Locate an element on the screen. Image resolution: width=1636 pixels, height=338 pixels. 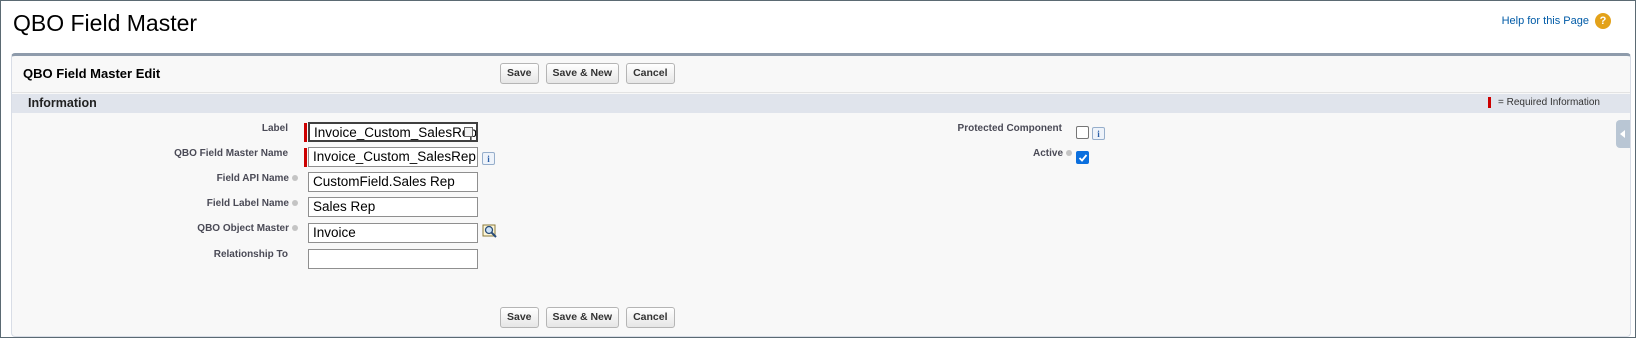
protected-field-label: Protected Component is located at coordinates (977, 128).